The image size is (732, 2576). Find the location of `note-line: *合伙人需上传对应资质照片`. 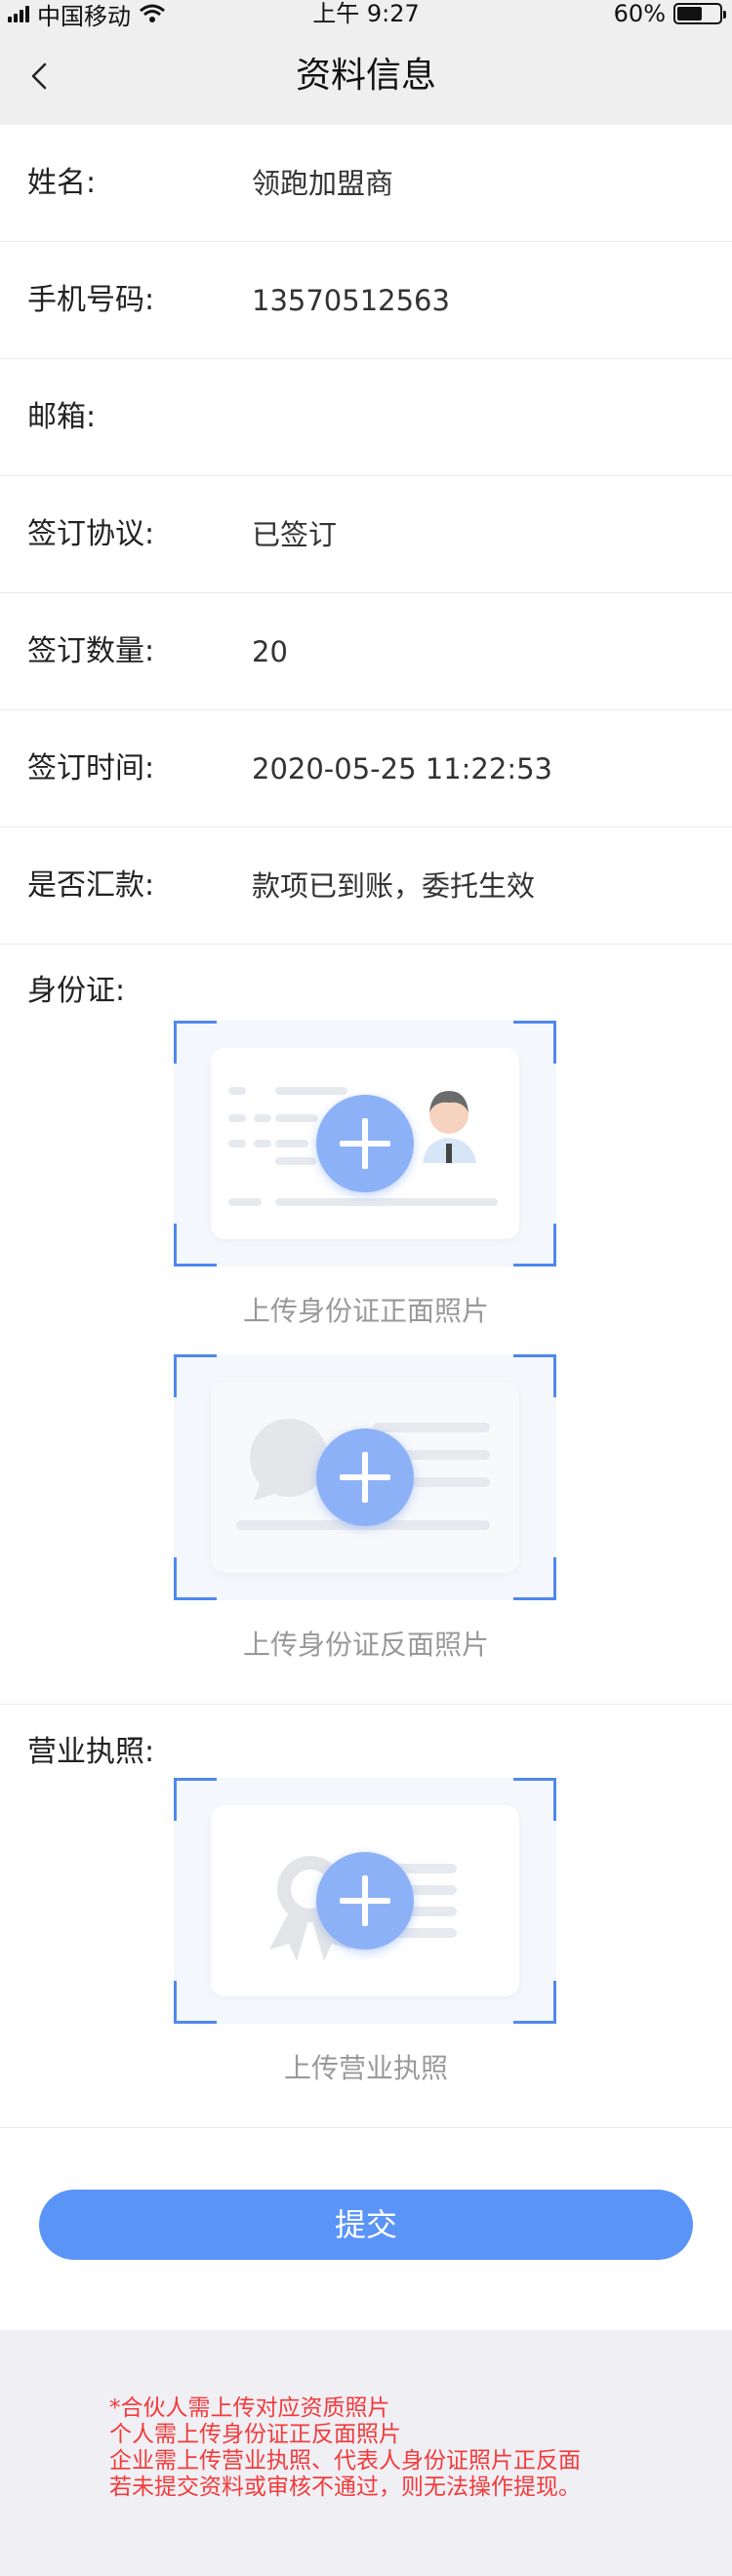

note-line: *合伙人需上传对应资质照片 is located at coordinates (249, 2408).